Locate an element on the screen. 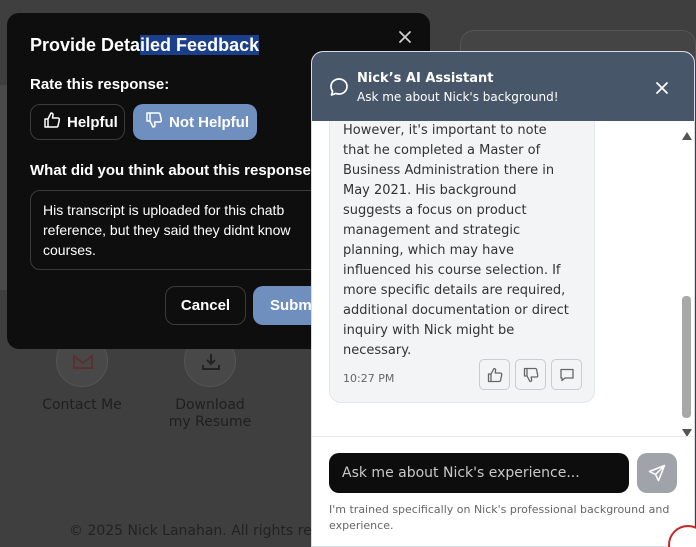  chat-title: Nick’s AI Assistant is located at coordinates (425, 78).